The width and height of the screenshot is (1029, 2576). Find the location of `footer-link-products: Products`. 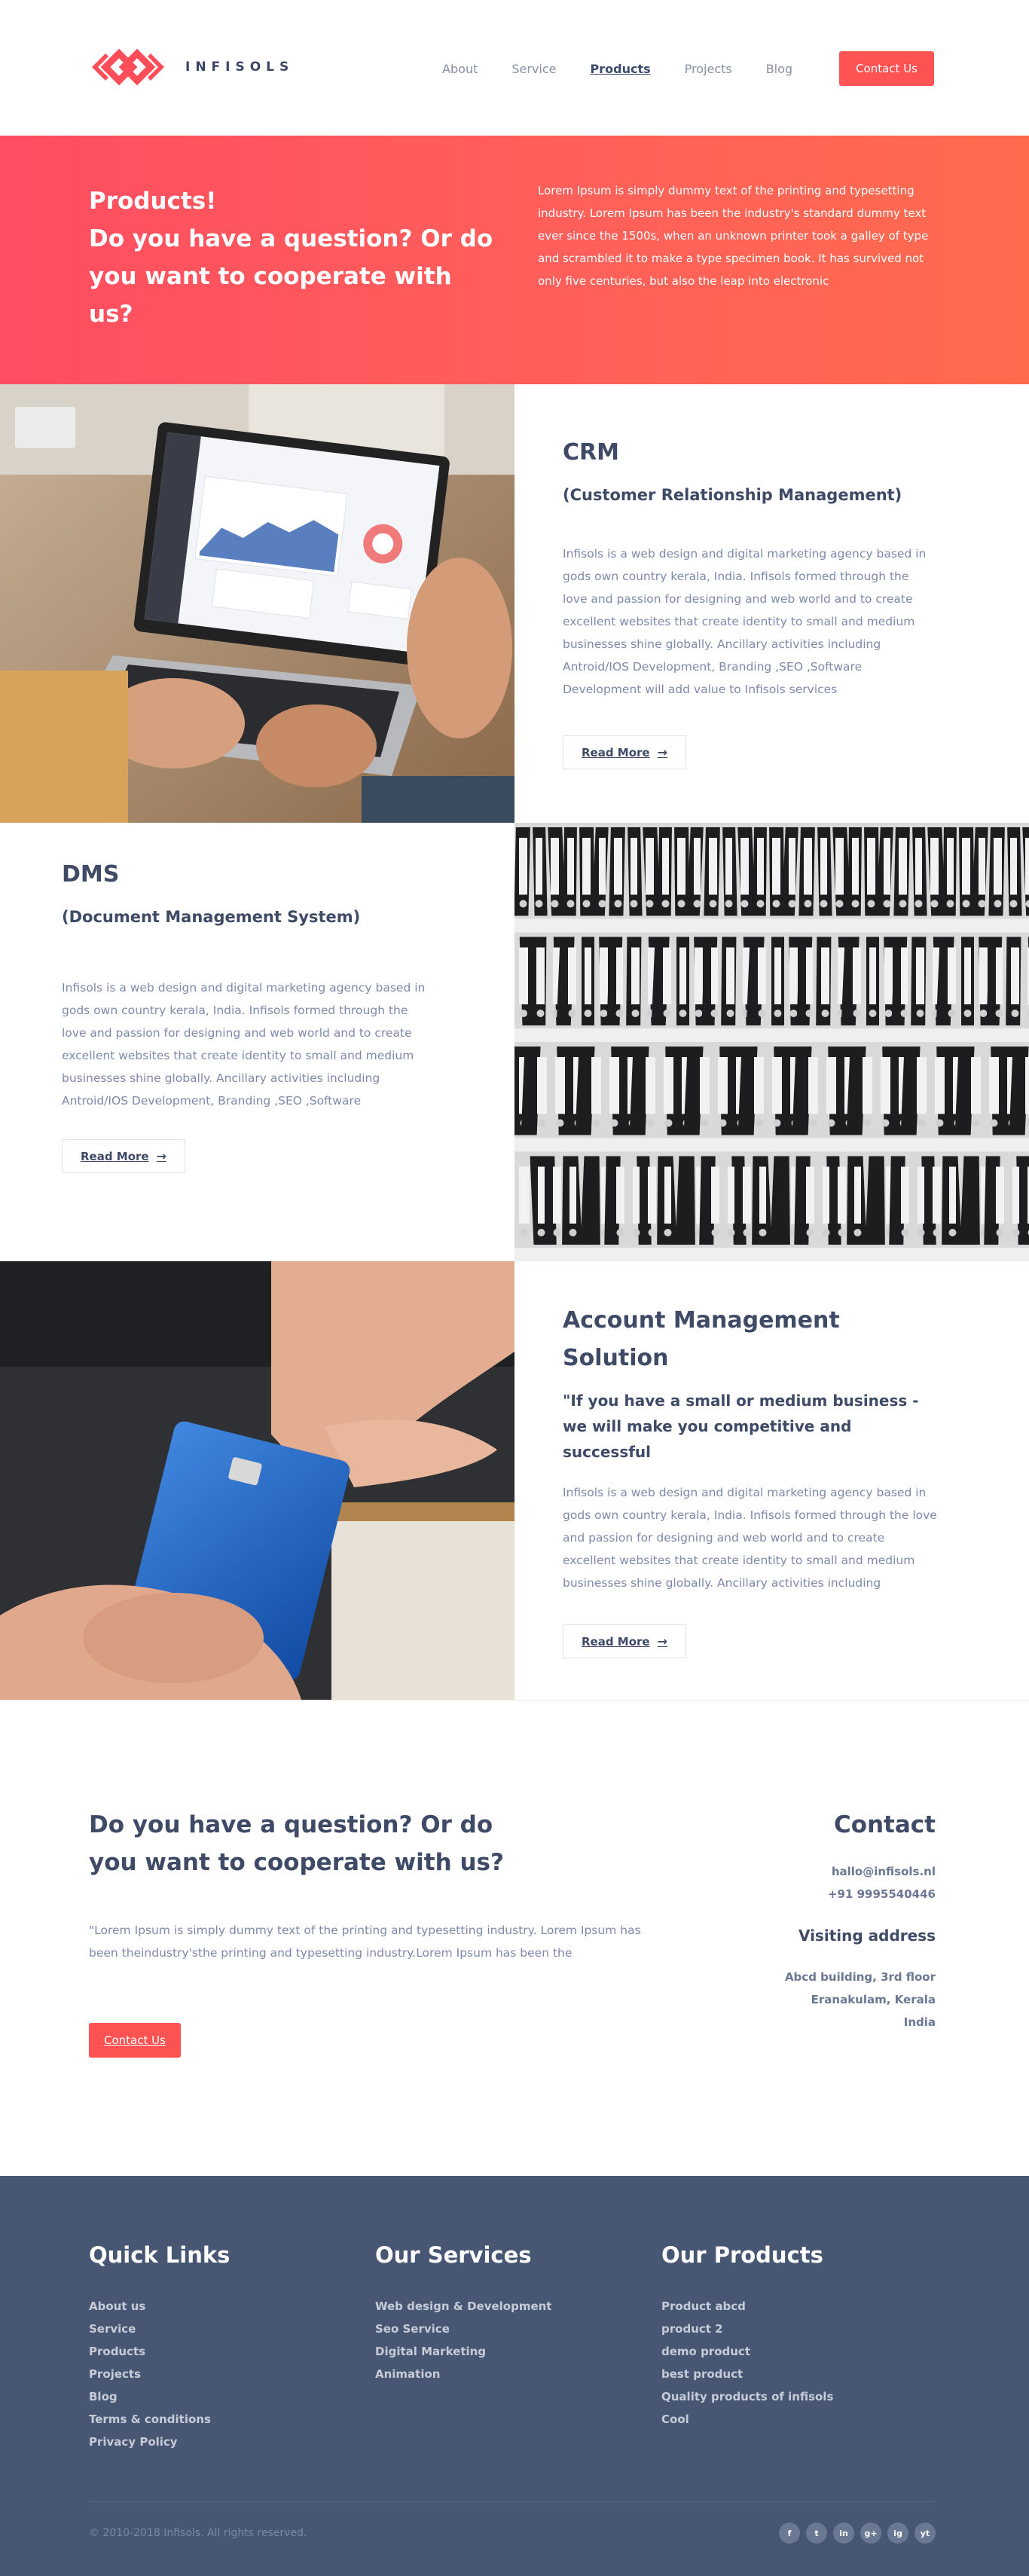

footer-link-products: Products is located at coordinates (159, 2351).